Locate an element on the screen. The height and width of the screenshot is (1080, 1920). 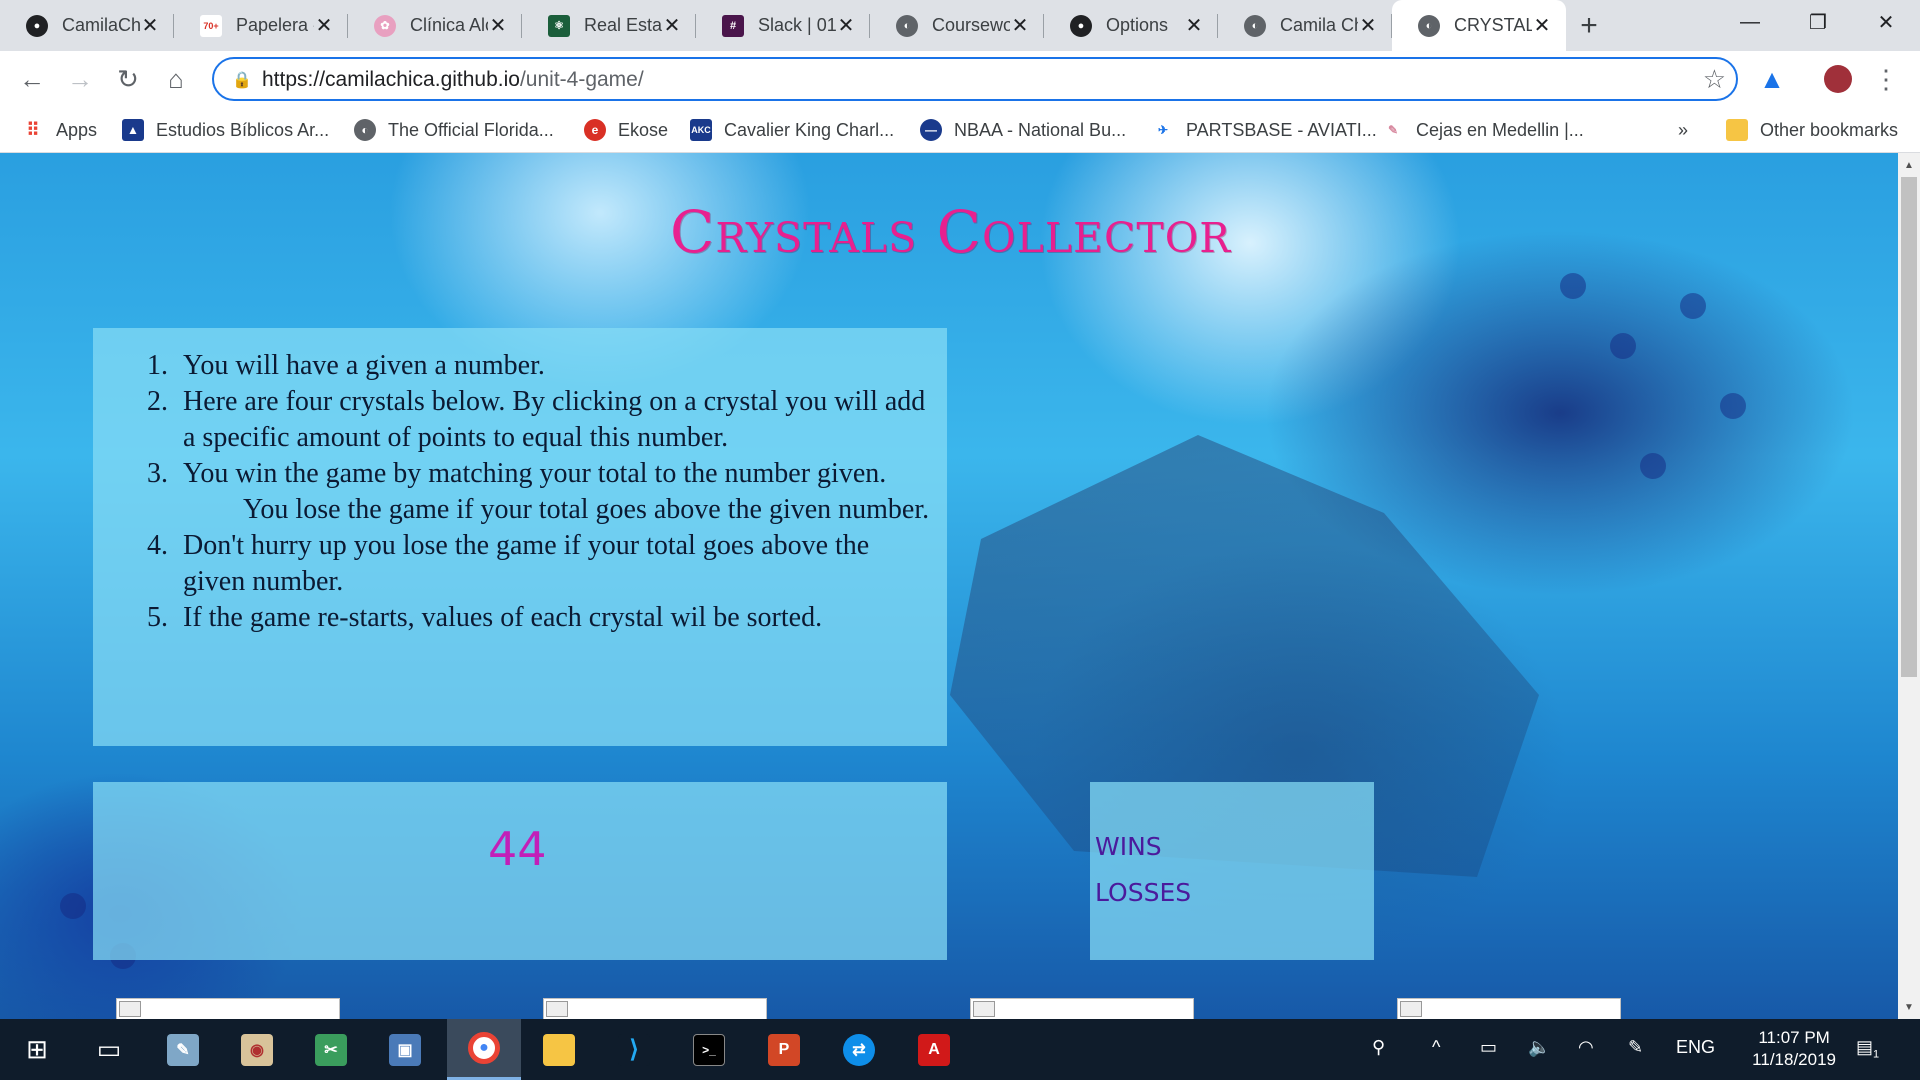
powerpoint-icon: P is located at coordinates (784, 1049).